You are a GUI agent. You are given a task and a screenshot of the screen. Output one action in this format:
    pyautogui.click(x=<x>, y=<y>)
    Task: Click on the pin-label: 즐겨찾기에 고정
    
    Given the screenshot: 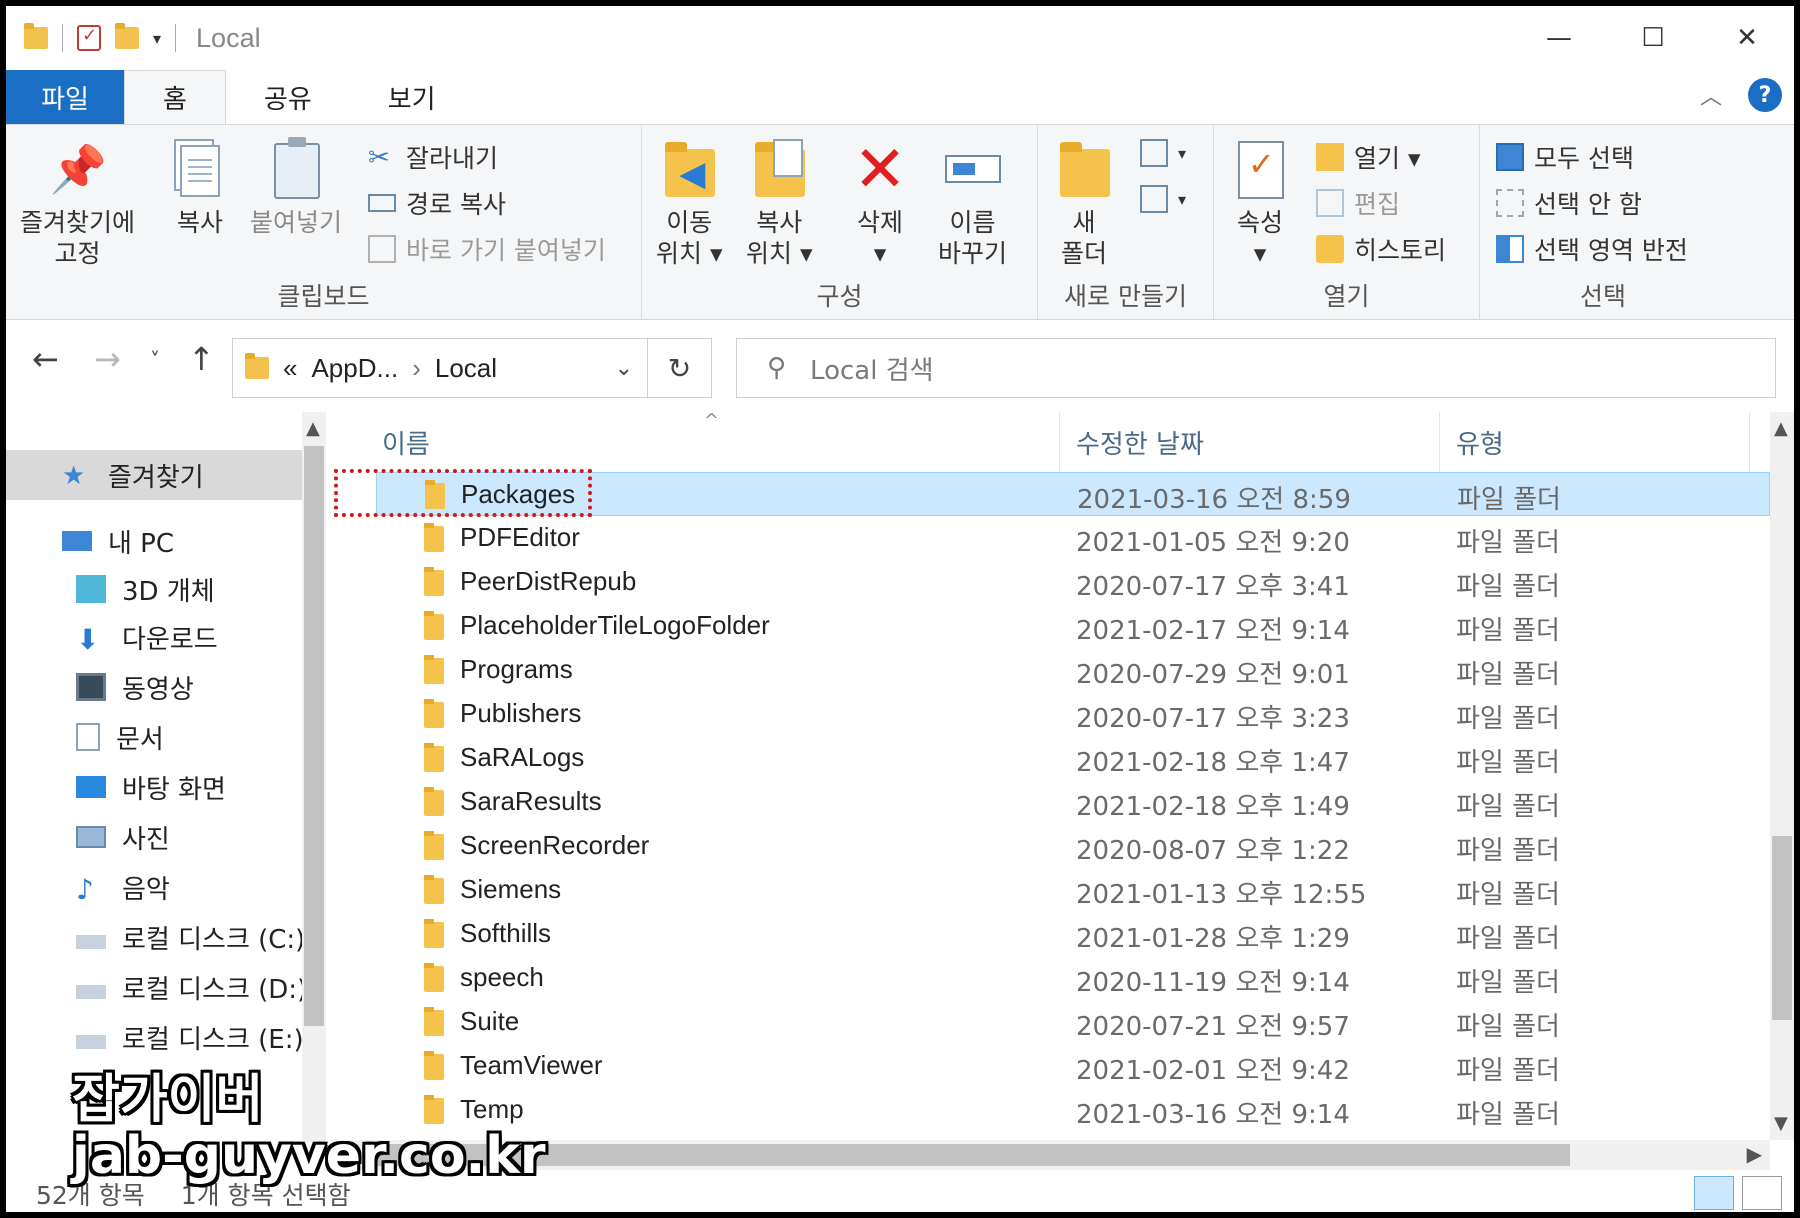 What is the action you would take?
    pyautogui.click(x=78, y=238)
    